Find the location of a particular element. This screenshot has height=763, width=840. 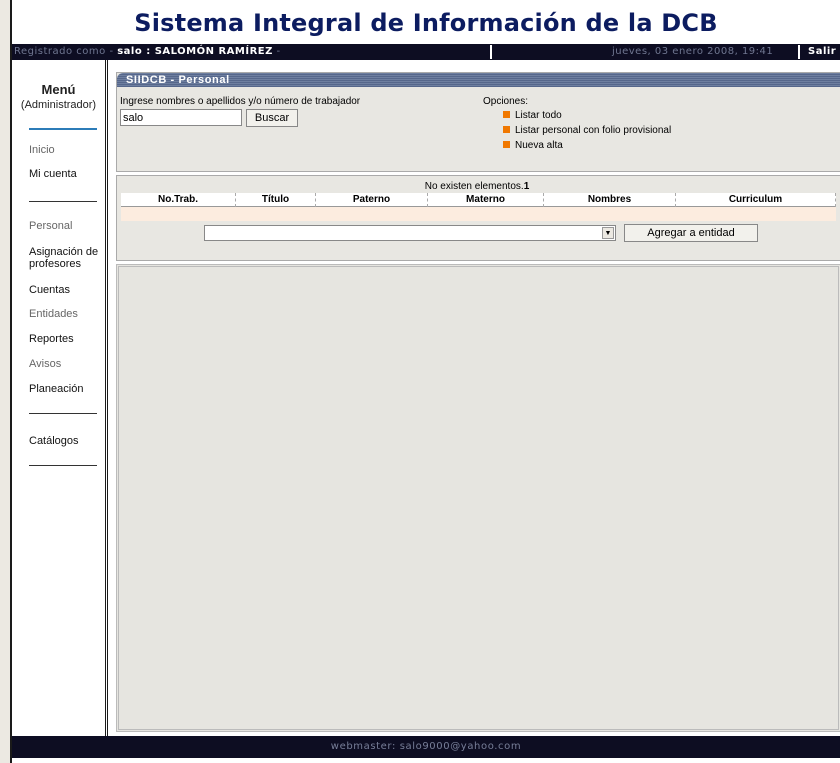

search-input is located at coordinates (181, 117).